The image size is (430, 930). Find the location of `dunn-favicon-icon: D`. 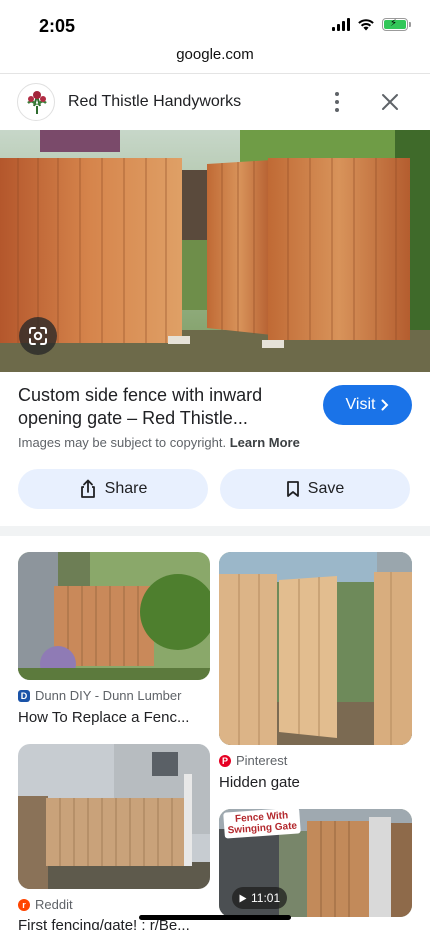

dunn-favicon-icon: D is located at coordinates (24, 695).